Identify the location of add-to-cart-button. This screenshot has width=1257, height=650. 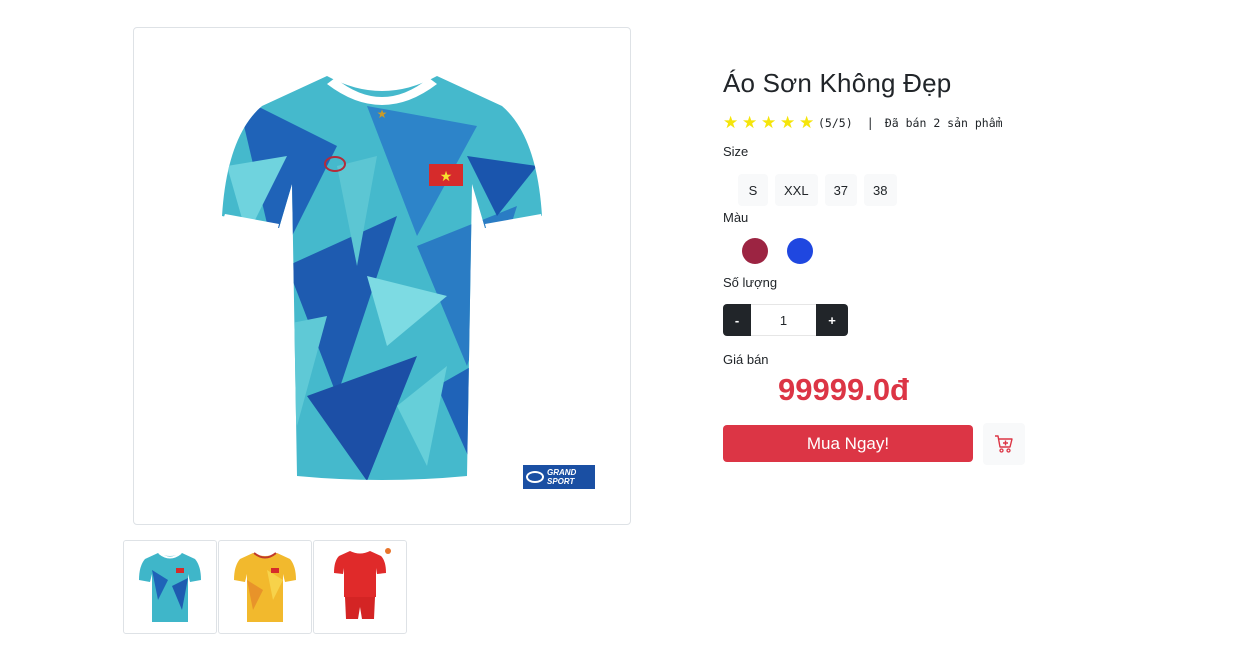
(1004, 444).